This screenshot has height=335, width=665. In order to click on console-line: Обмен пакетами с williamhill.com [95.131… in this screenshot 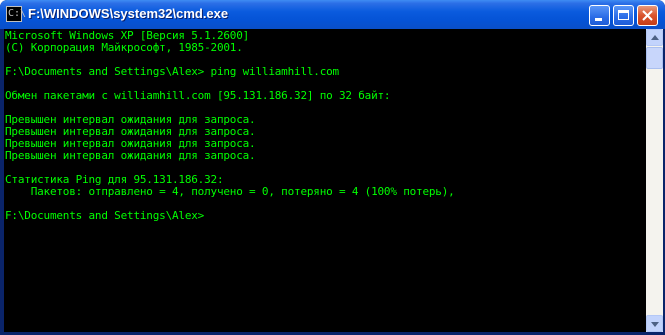, I will do `click(198, 95)`.